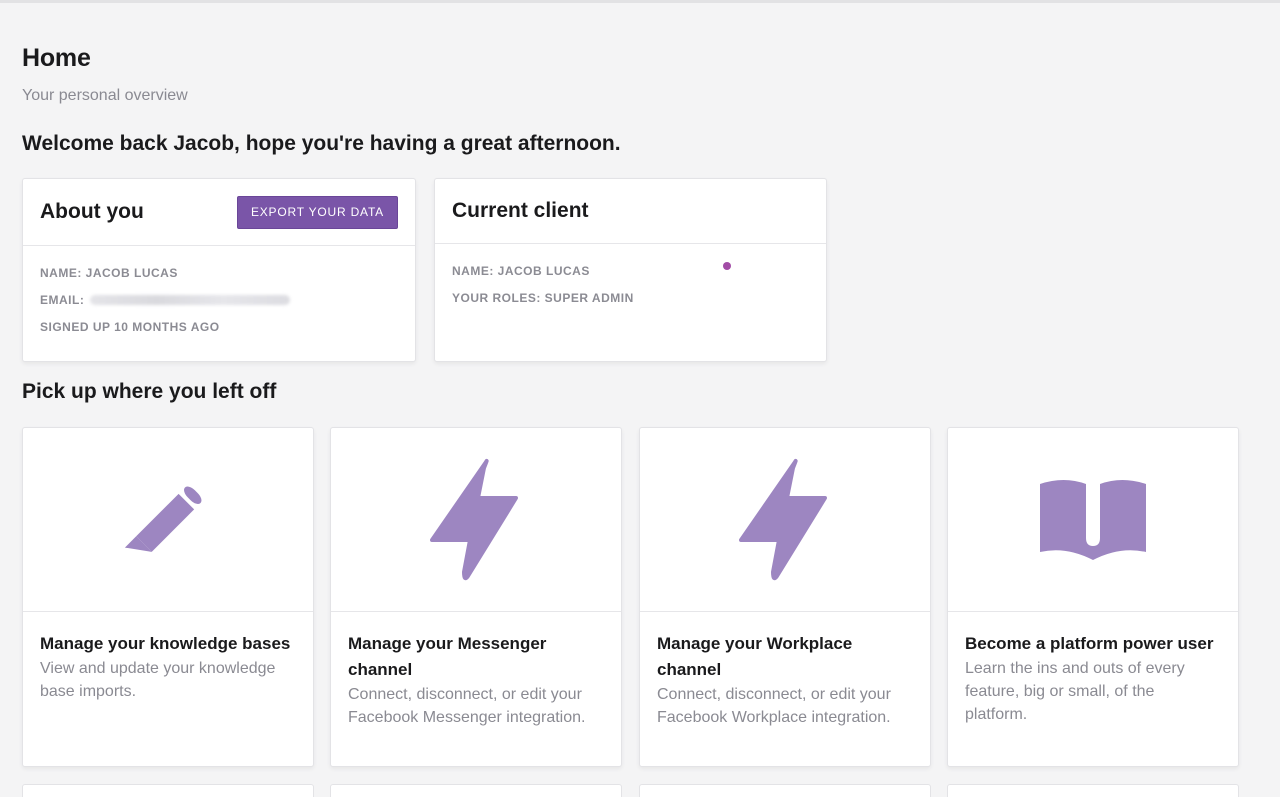  What do you see at coordinates (630, 211) in the screenshot?
I see `current-client-header: Current client` at bounding box center [630, 211].